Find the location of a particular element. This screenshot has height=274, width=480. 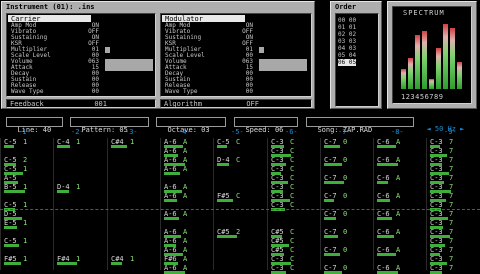

algorithm-row: Algorithm OFF is located at coordinates (236, 103).